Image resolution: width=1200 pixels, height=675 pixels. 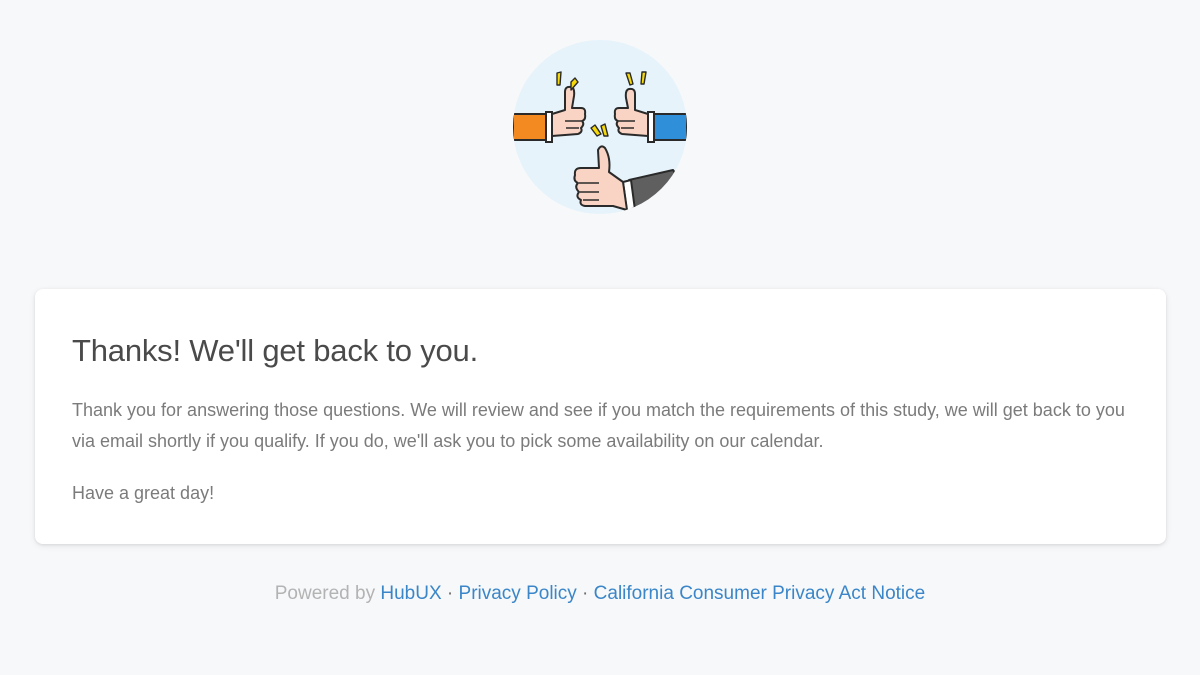 I want to click on right-thumbs-up-hand-icon, so click(x=650, y=115).